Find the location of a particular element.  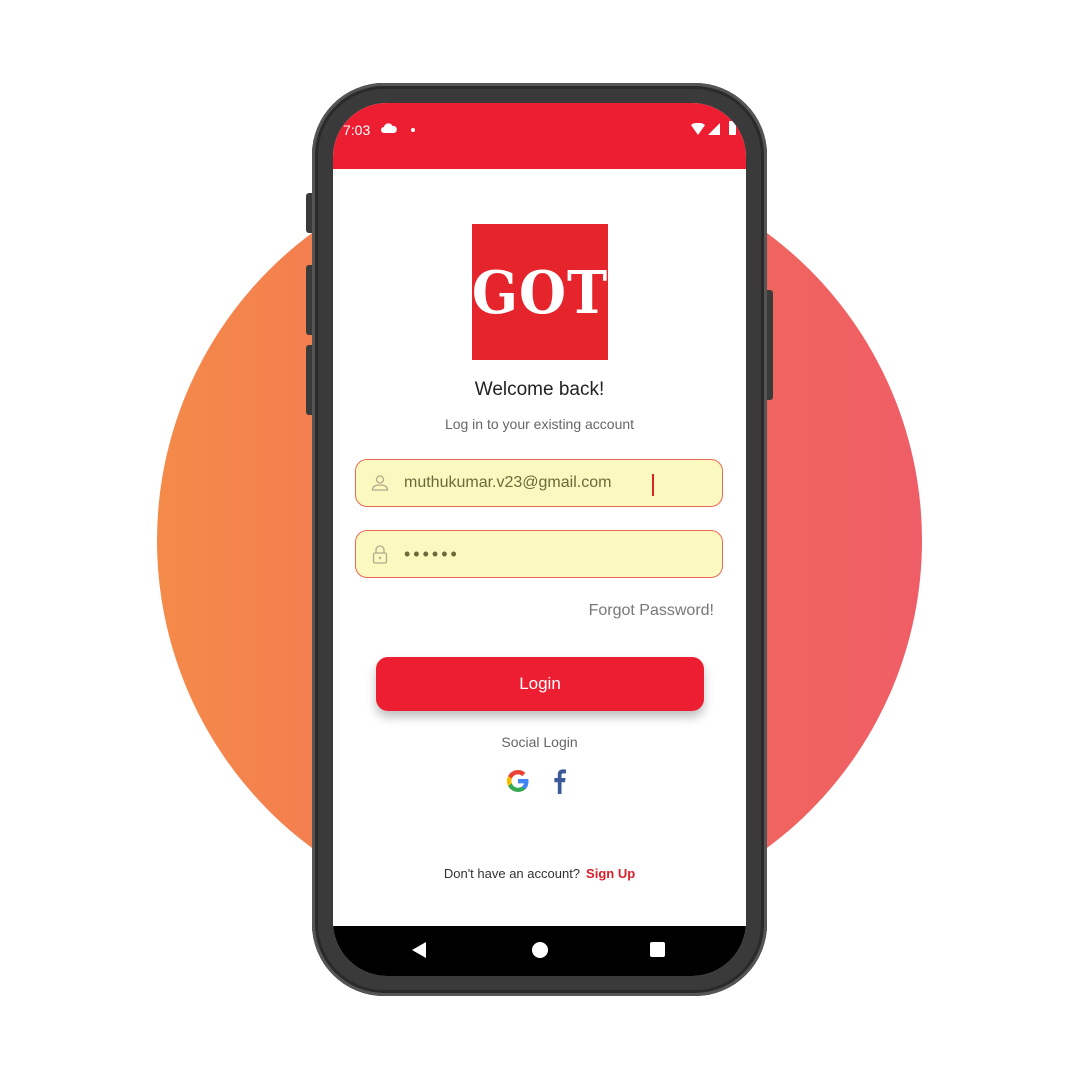

app-logo: GOT is located at coordinates (540, 292).